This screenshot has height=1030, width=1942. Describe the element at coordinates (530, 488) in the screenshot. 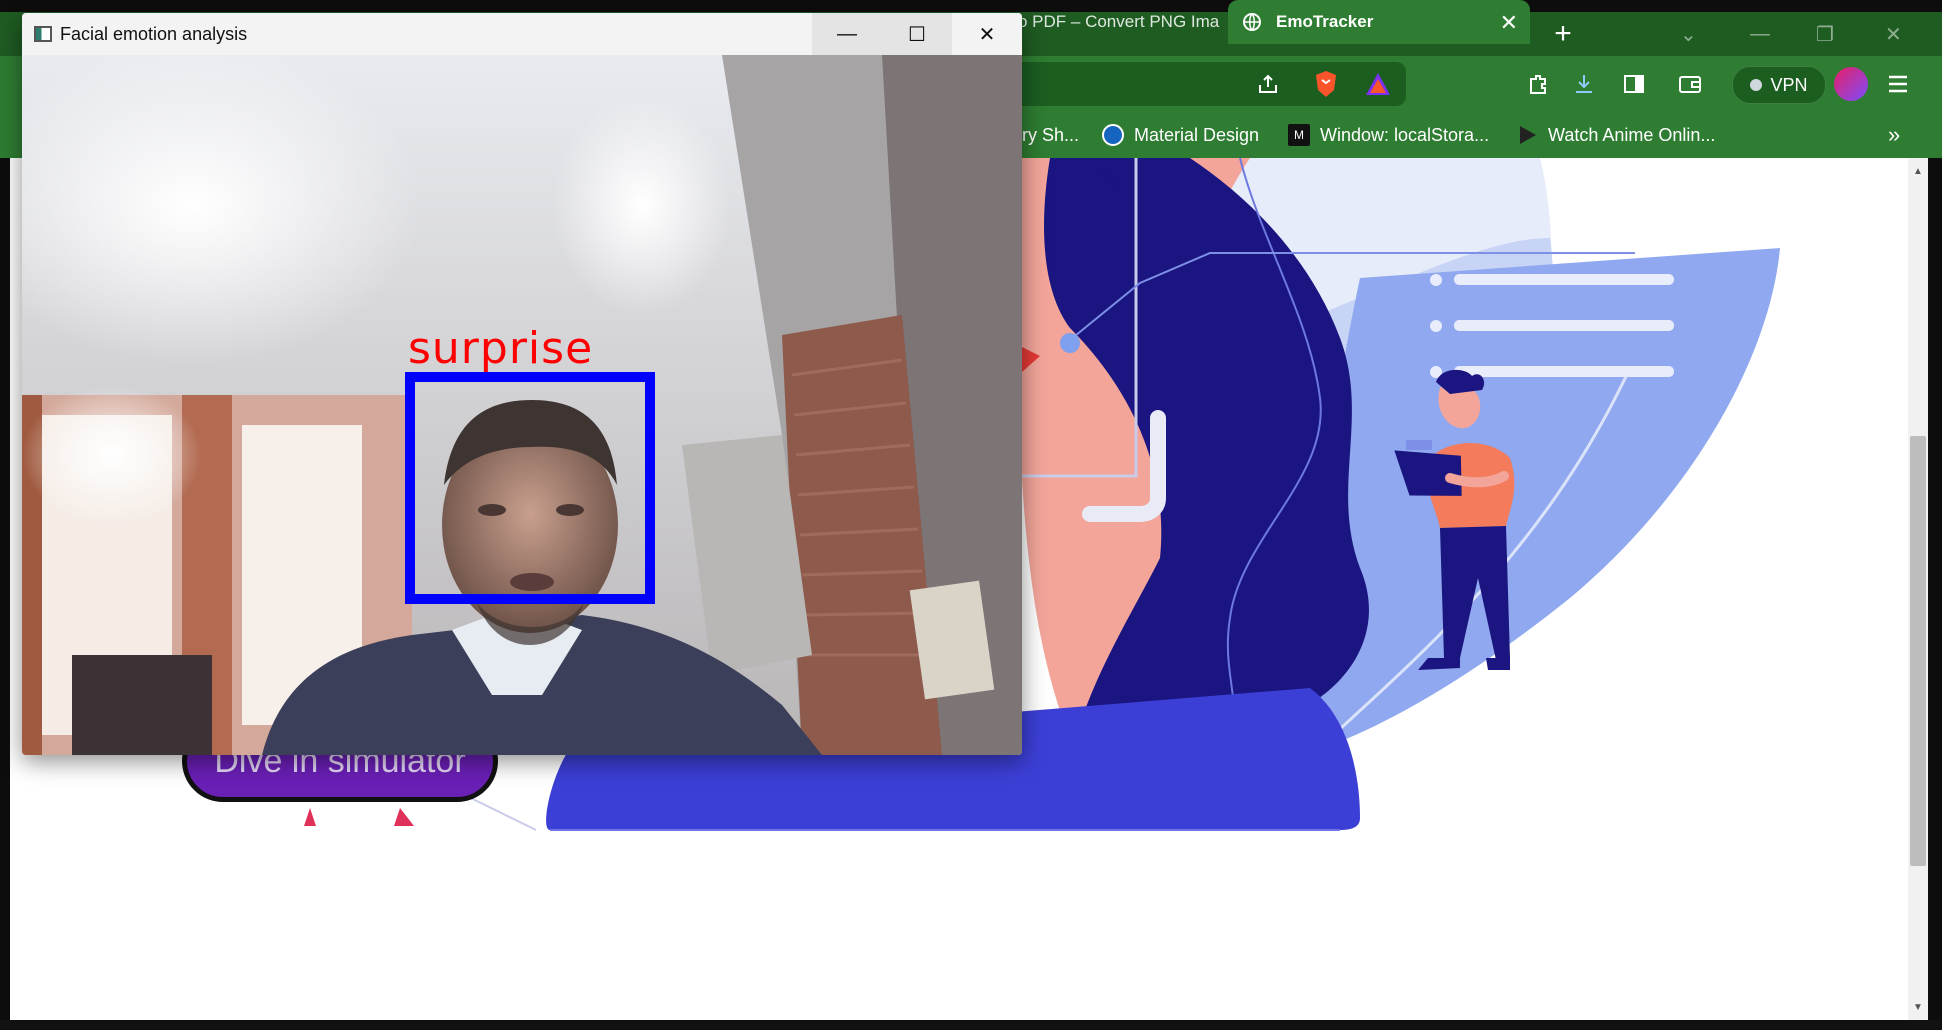

I see `face-bounding-box` at that location.